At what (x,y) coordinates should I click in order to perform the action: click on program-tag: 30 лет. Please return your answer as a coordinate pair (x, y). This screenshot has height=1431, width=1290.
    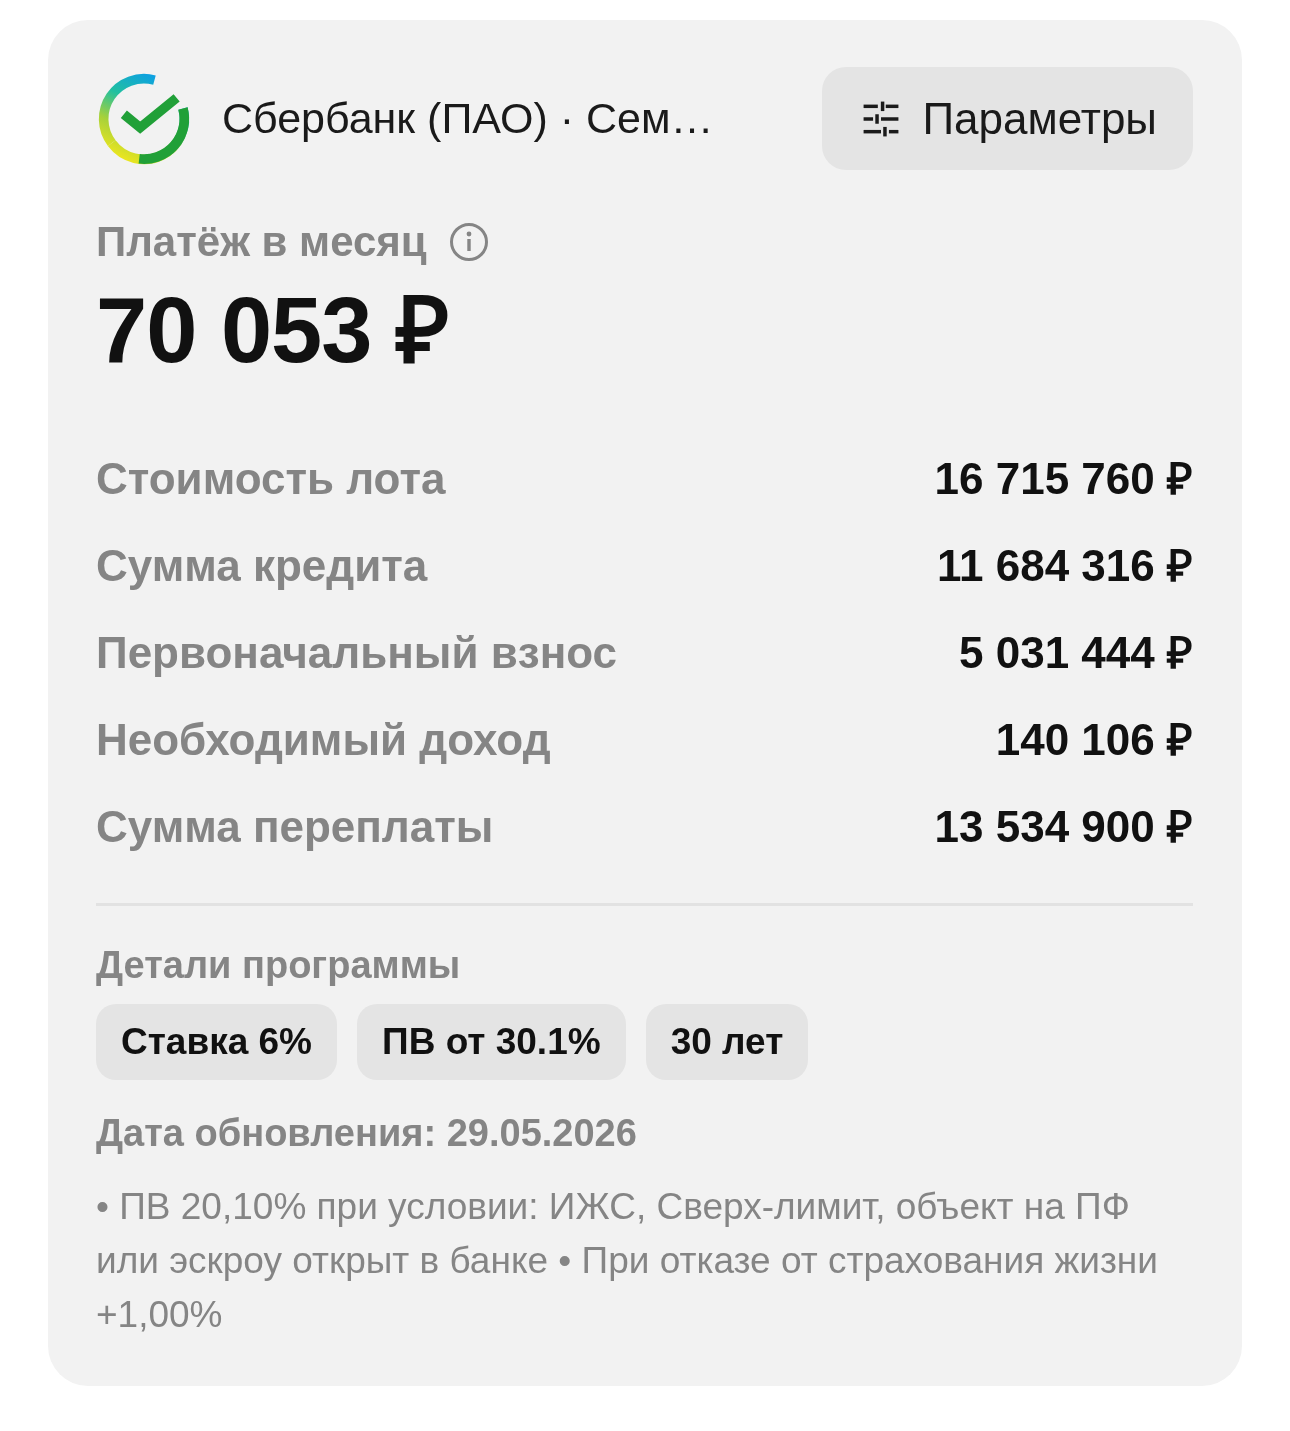
    Looking at the image, I should click on (727, 1042).